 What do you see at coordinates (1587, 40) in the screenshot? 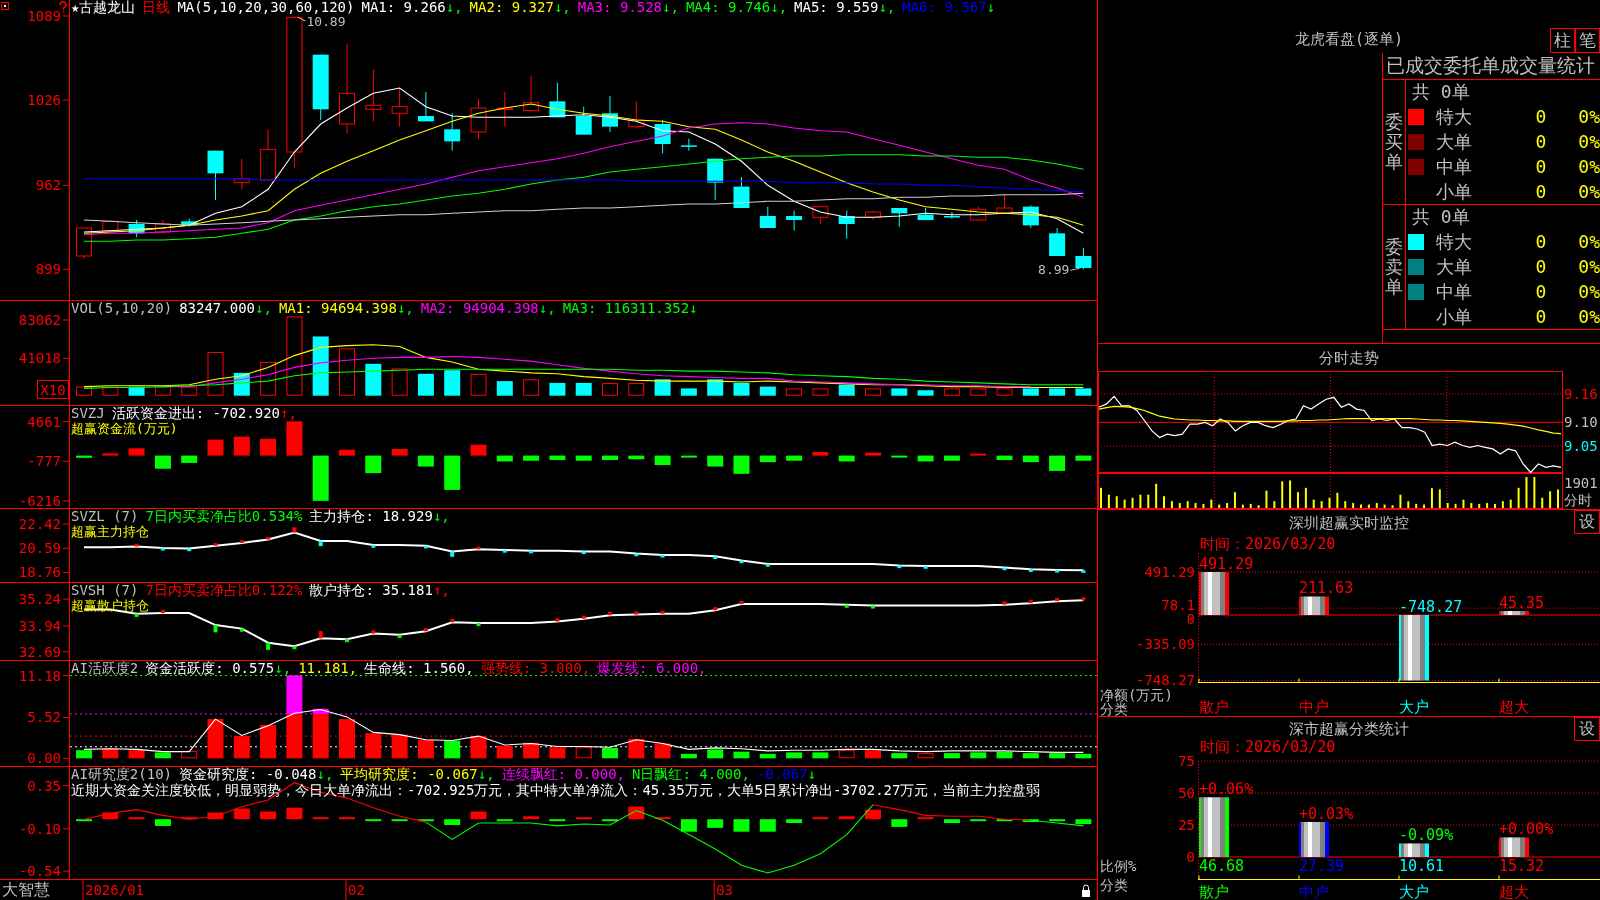
I see `view-toggle-button: 笔` at bounding box center [1587, 40].